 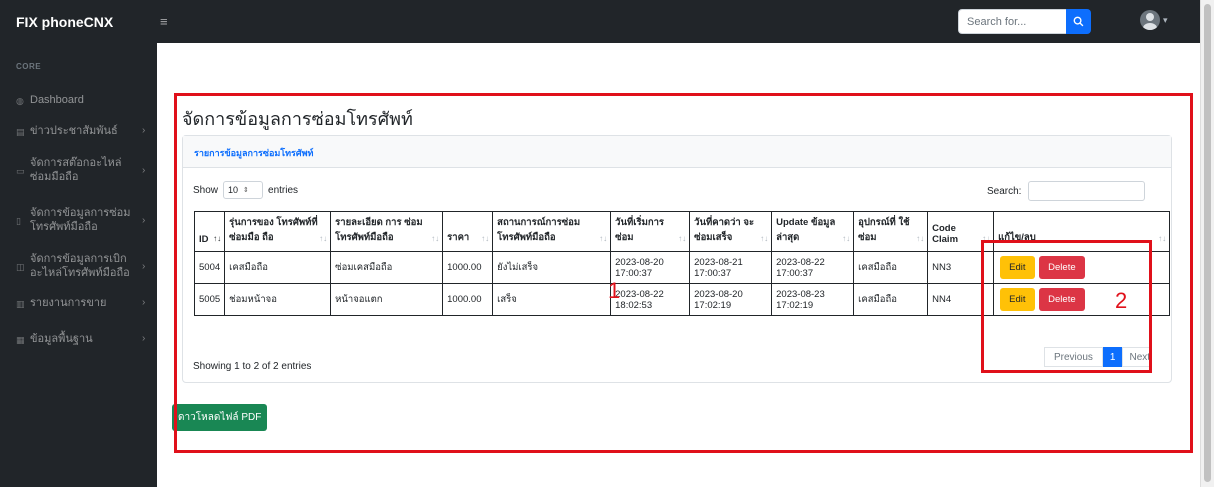 I want to click on withdraw-icon: ◫, so click(x=20, y=267).